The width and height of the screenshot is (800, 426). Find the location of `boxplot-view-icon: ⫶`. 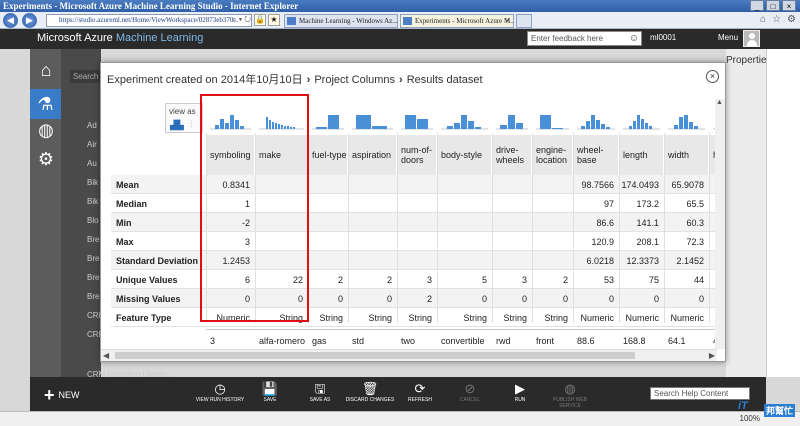

boxplot-view-icon: ⫶ is located at coordinates (191, 124).